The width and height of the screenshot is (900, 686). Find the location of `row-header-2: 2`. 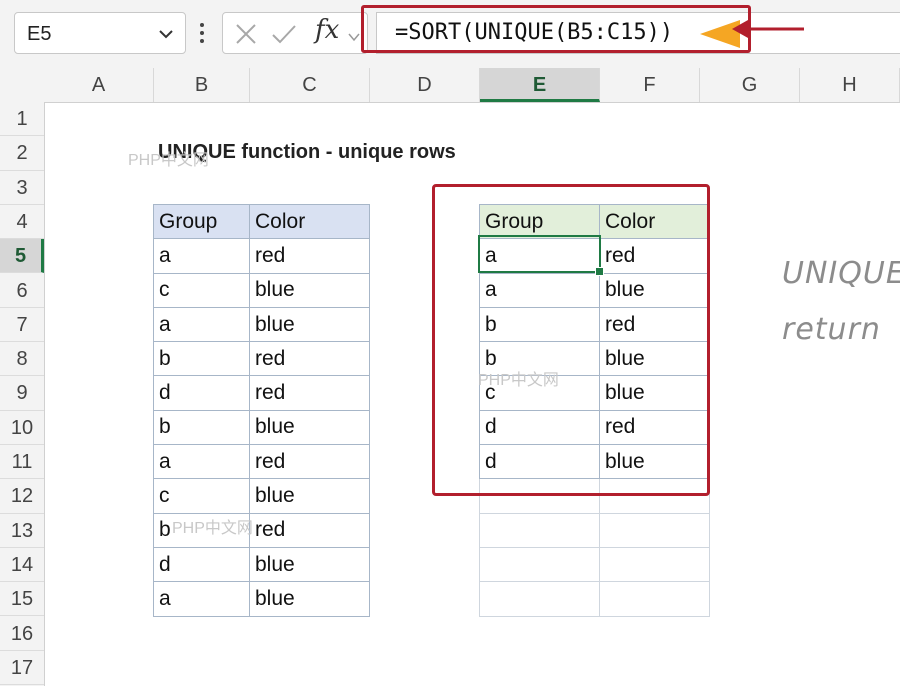

row-header-2: 2 is located at coordinates (22, 153).